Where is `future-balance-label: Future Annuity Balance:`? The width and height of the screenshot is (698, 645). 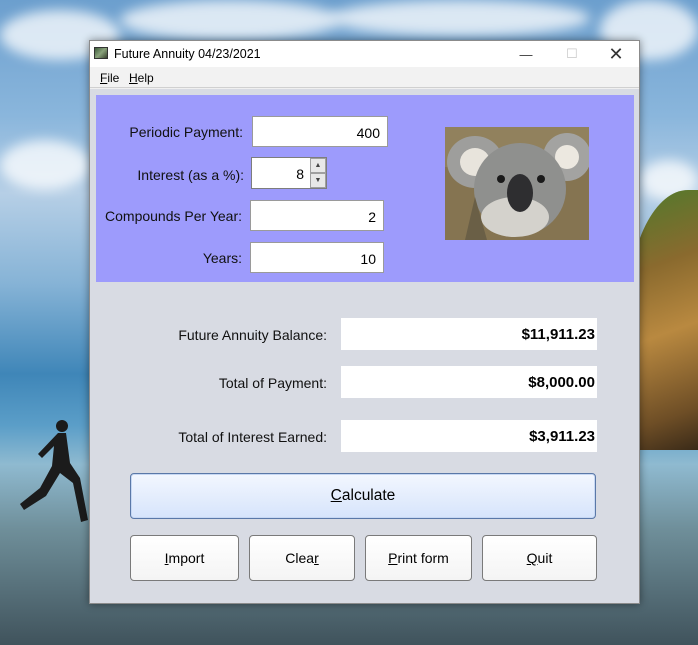 future-balance-label: Future Annuity Balance: is located at coordinates (252, 335).